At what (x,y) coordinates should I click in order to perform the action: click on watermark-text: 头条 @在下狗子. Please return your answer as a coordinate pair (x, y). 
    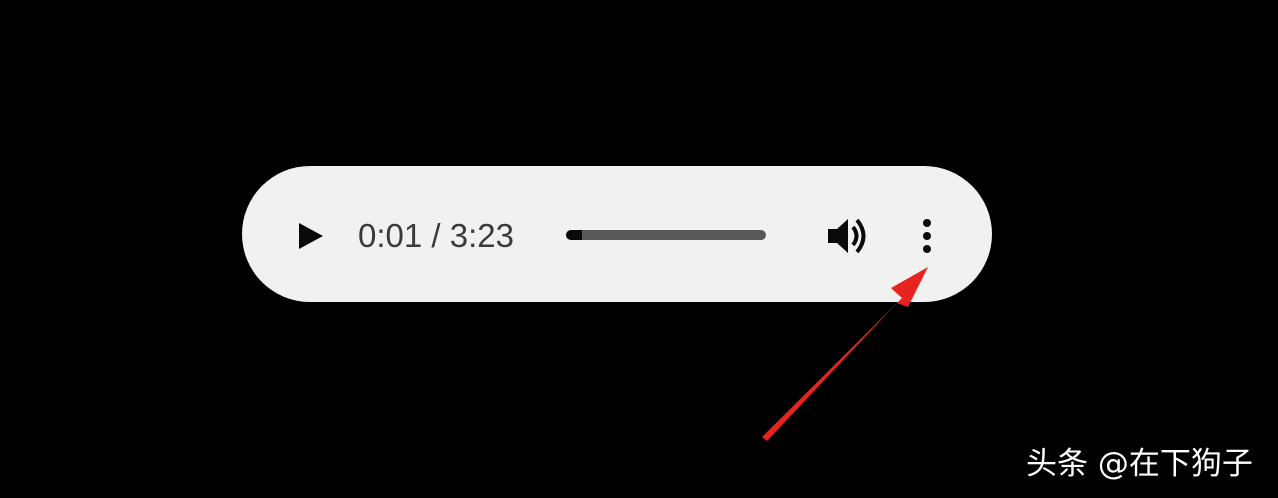
    Looking at the image, I should click on (1139, 464).